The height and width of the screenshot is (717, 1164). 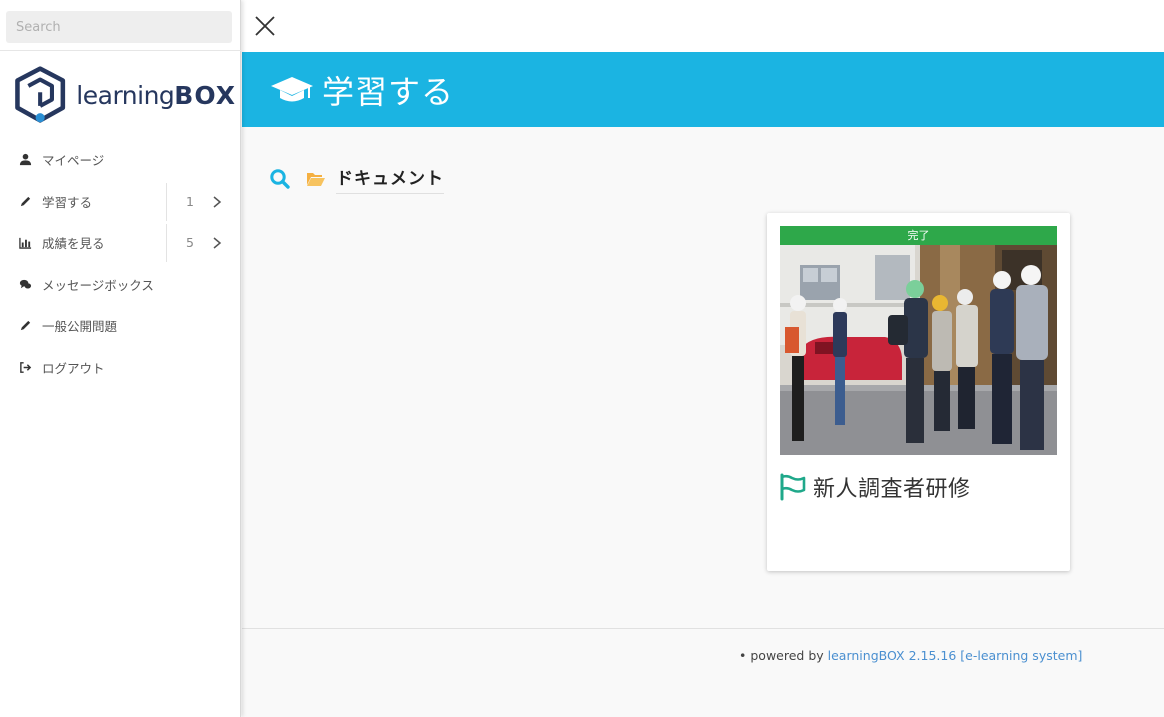 What do you see at coordinates (292, 88) in the screenshot?
I see `graduation-cap-icon` at bounding box center [292, 88].